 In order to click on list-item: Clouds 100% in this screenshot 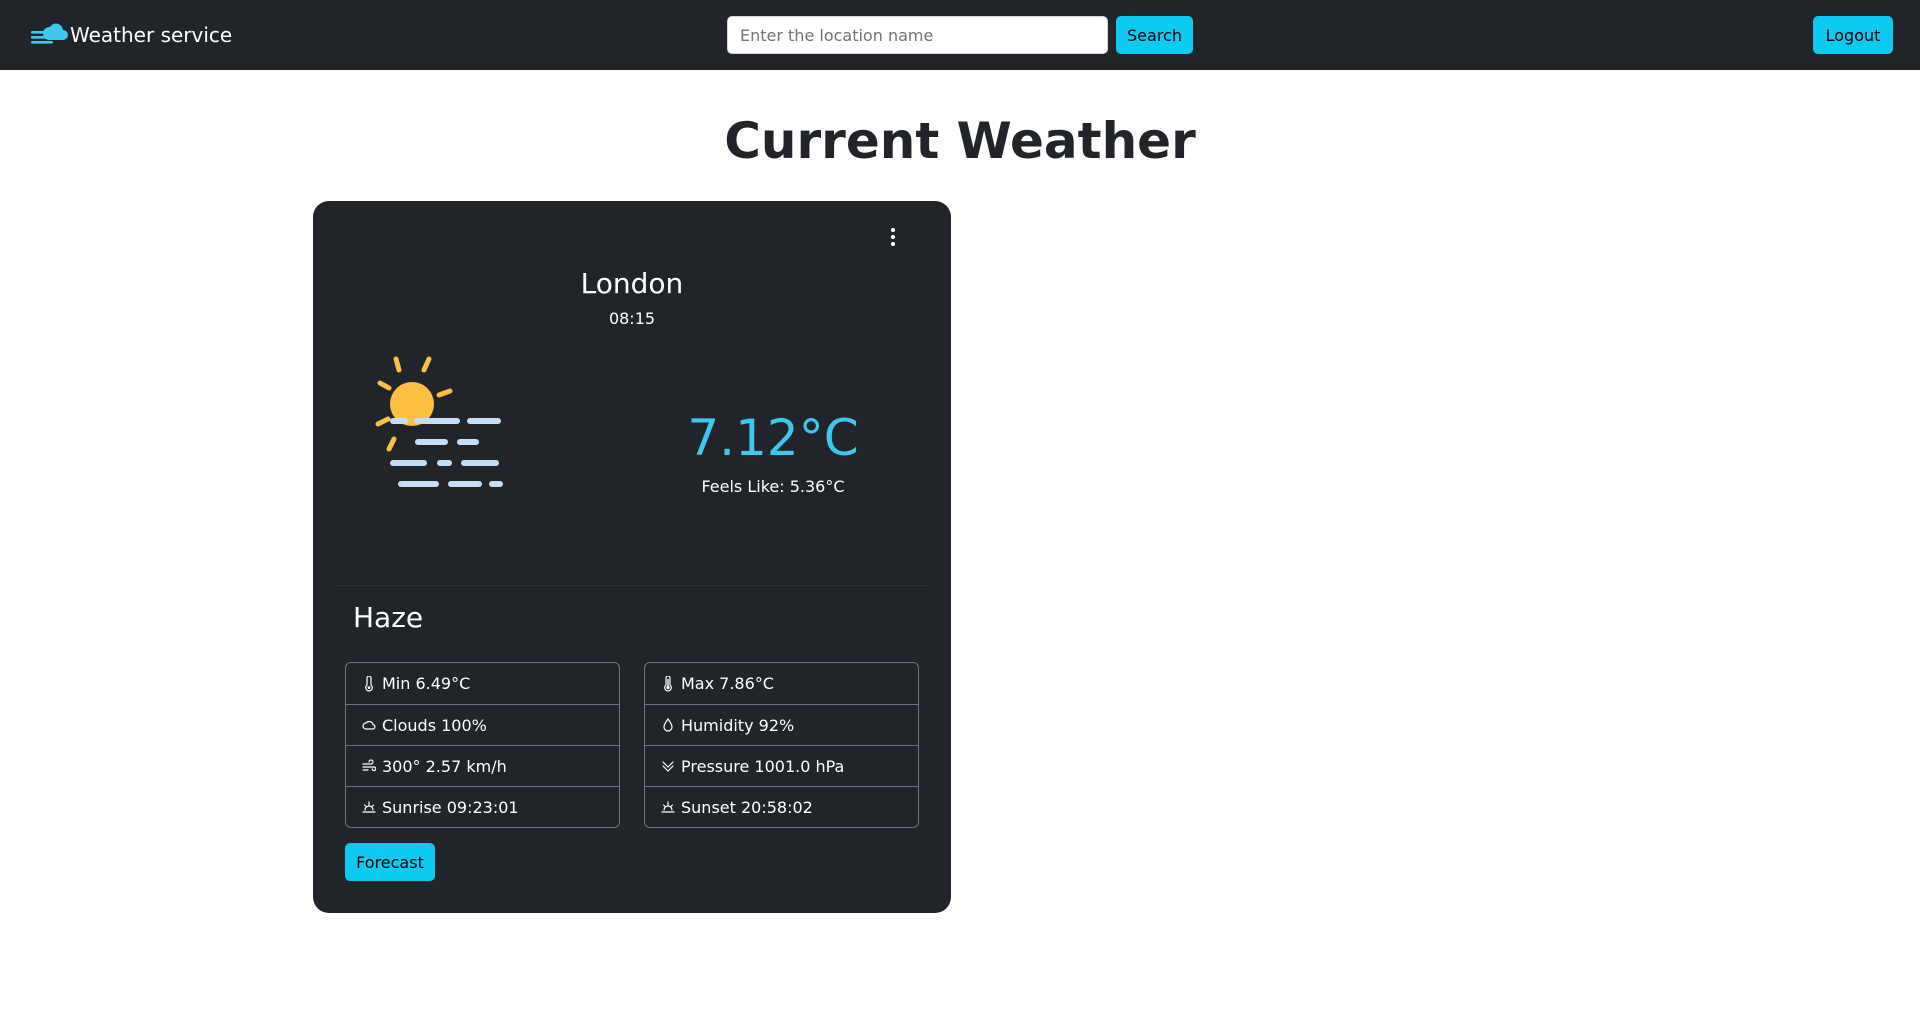, I will do `click(482, 724)`.